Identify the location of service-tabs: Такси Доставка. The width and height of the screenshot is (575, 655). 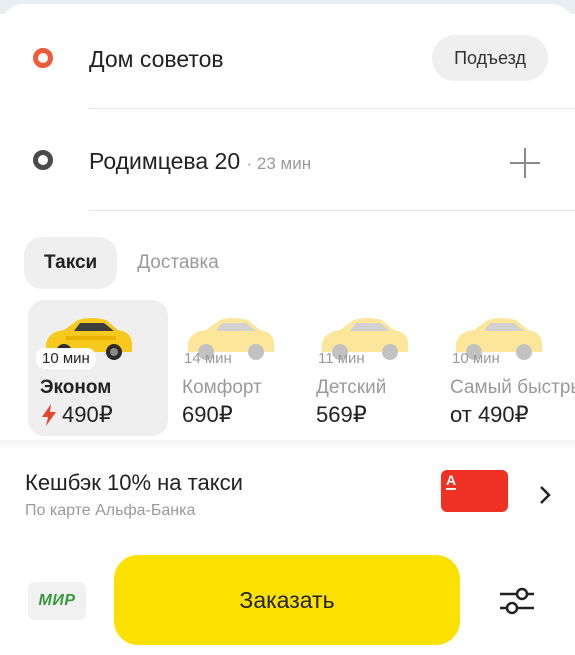
(131, 263).